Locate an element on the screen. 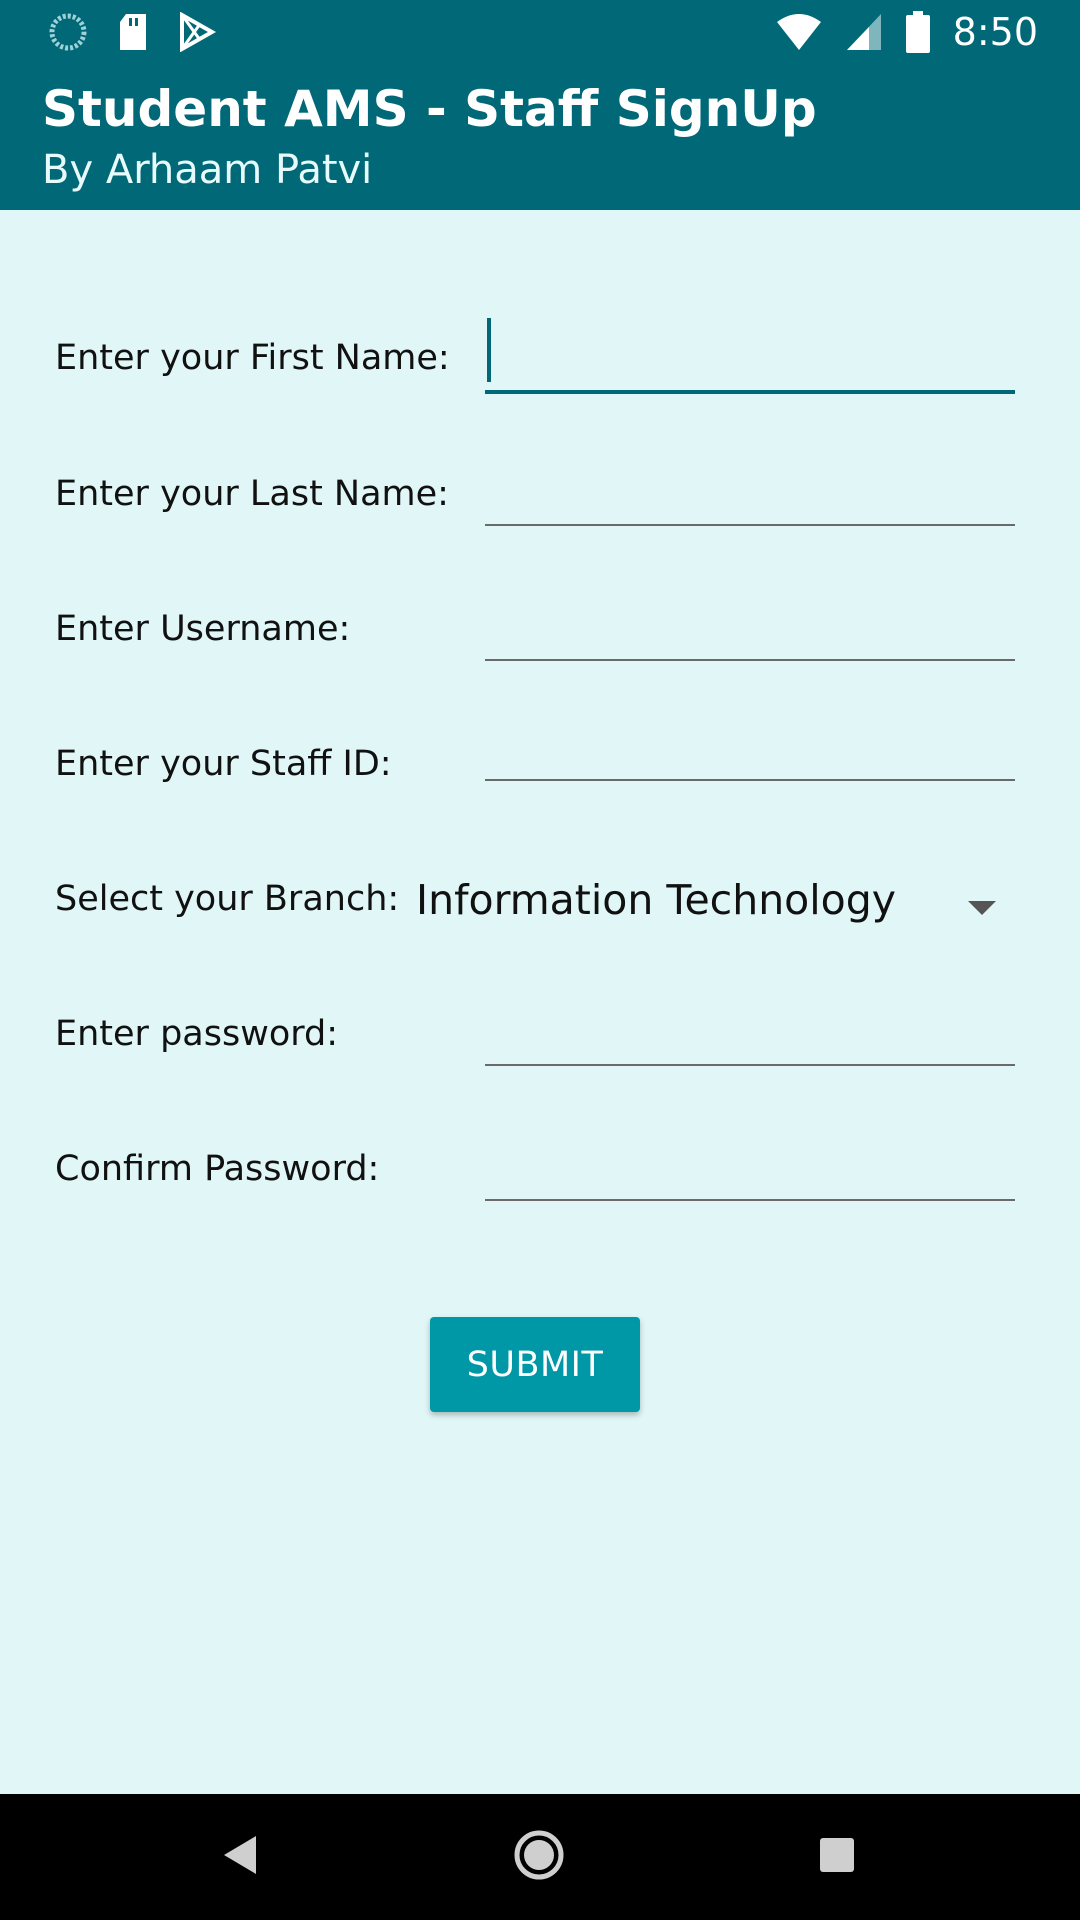 Image resolution: width=1080 pixels, height=1920 pixels. last-name-label: Enter your Last Name: is located at coordinates (252, 494).